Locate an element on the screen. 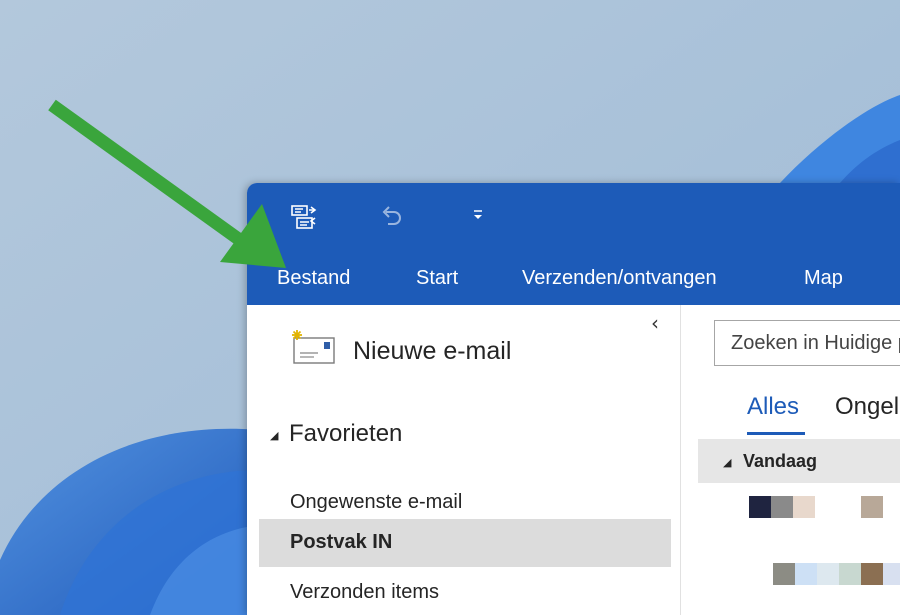 The height and width of the screenshot is (615, 900). collapse-pane-icon: ‹ is located at coordinates (655, 323).